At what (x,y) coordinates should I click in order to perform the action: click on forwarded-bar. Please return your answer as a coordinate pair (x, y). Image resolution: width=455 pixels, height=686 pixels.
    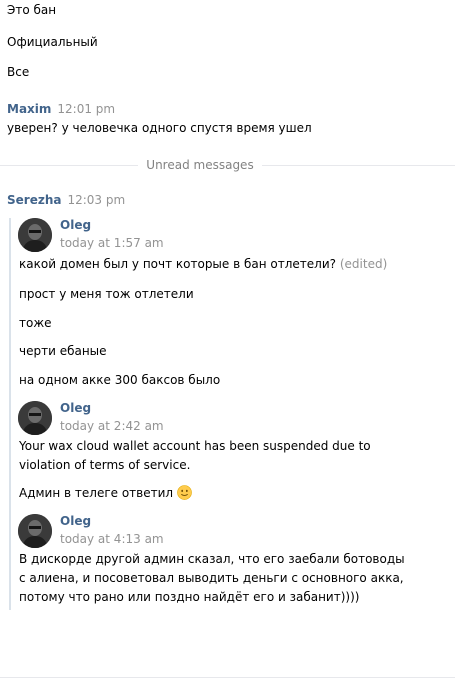
    Looking at the image, I should click on (10, 414).